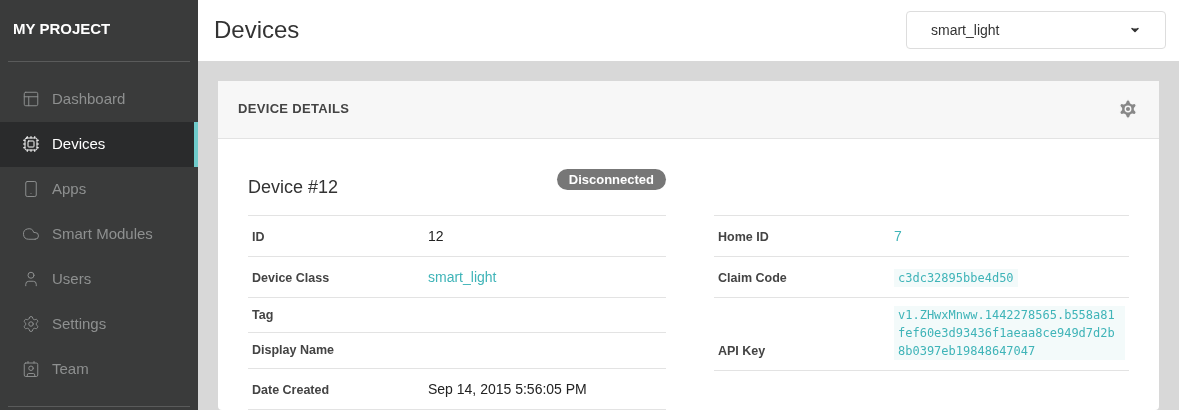 The height and width of the screenshot is (410, 1179). What do you see at coordinates (258, 237) in the screenshot?
I see `field-label: ID` at bounding box center [258, 237].